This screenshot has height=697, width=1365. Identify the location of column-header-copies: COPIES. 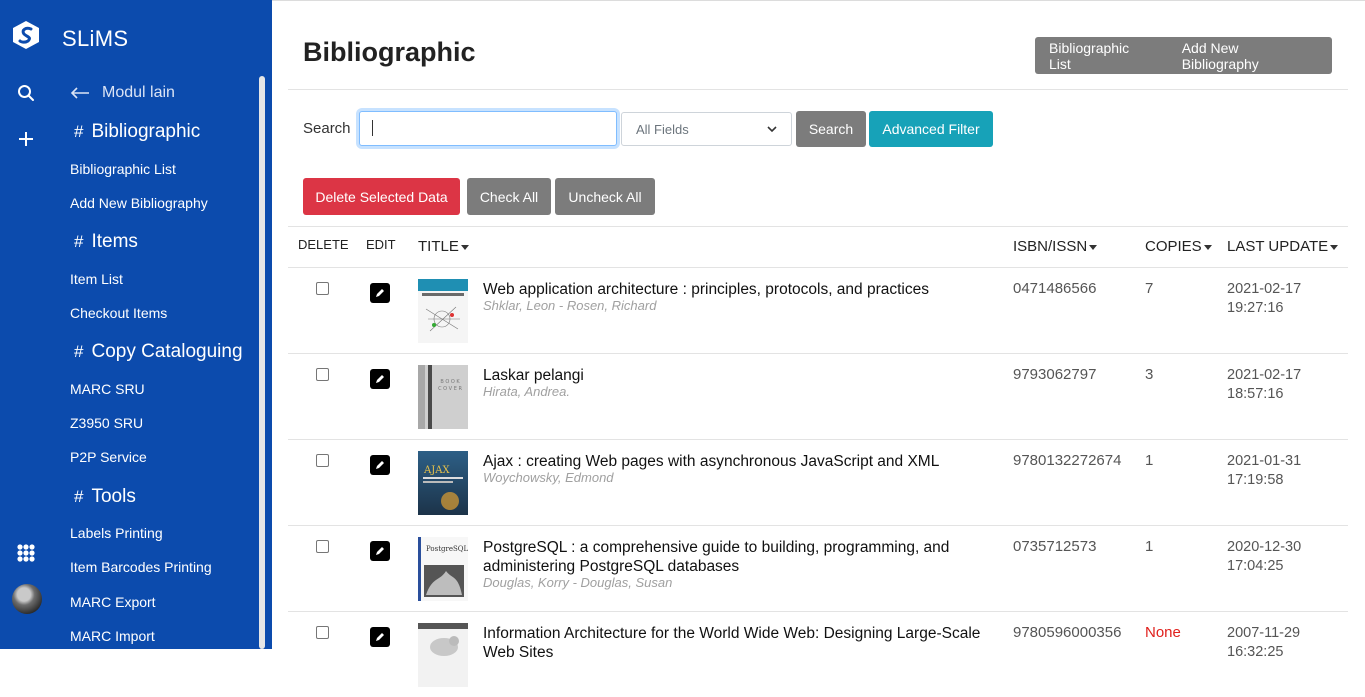
(1178, 246).